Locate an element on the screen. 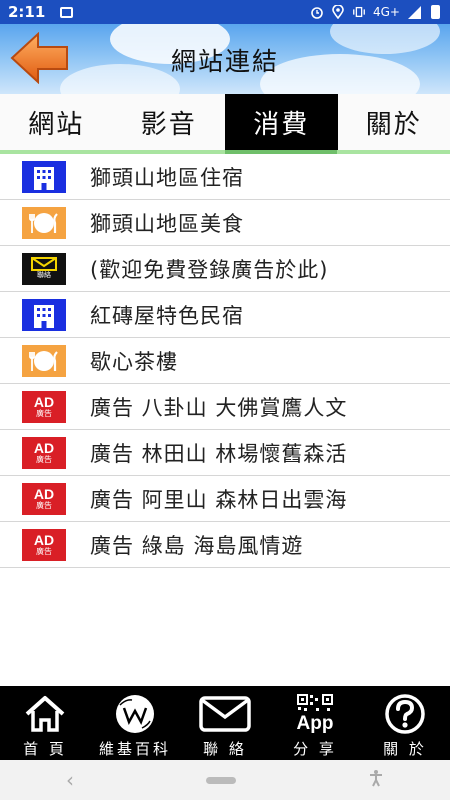  bottom-nav: 首 頁 維基百科 聯 絡 App 分 享 關 於 is located at coordinates (225, 723).